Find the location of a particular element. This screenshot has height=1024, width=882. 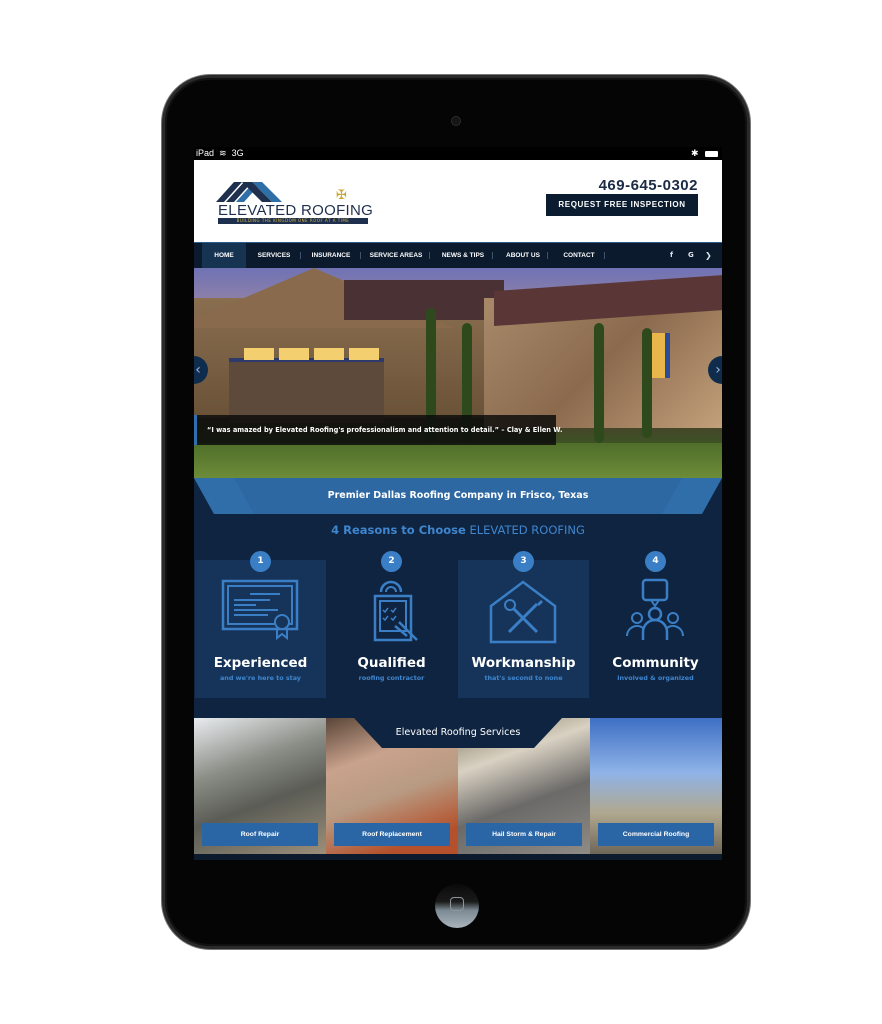

reason-number-badge: 3 is located at coordinates (523, 561).